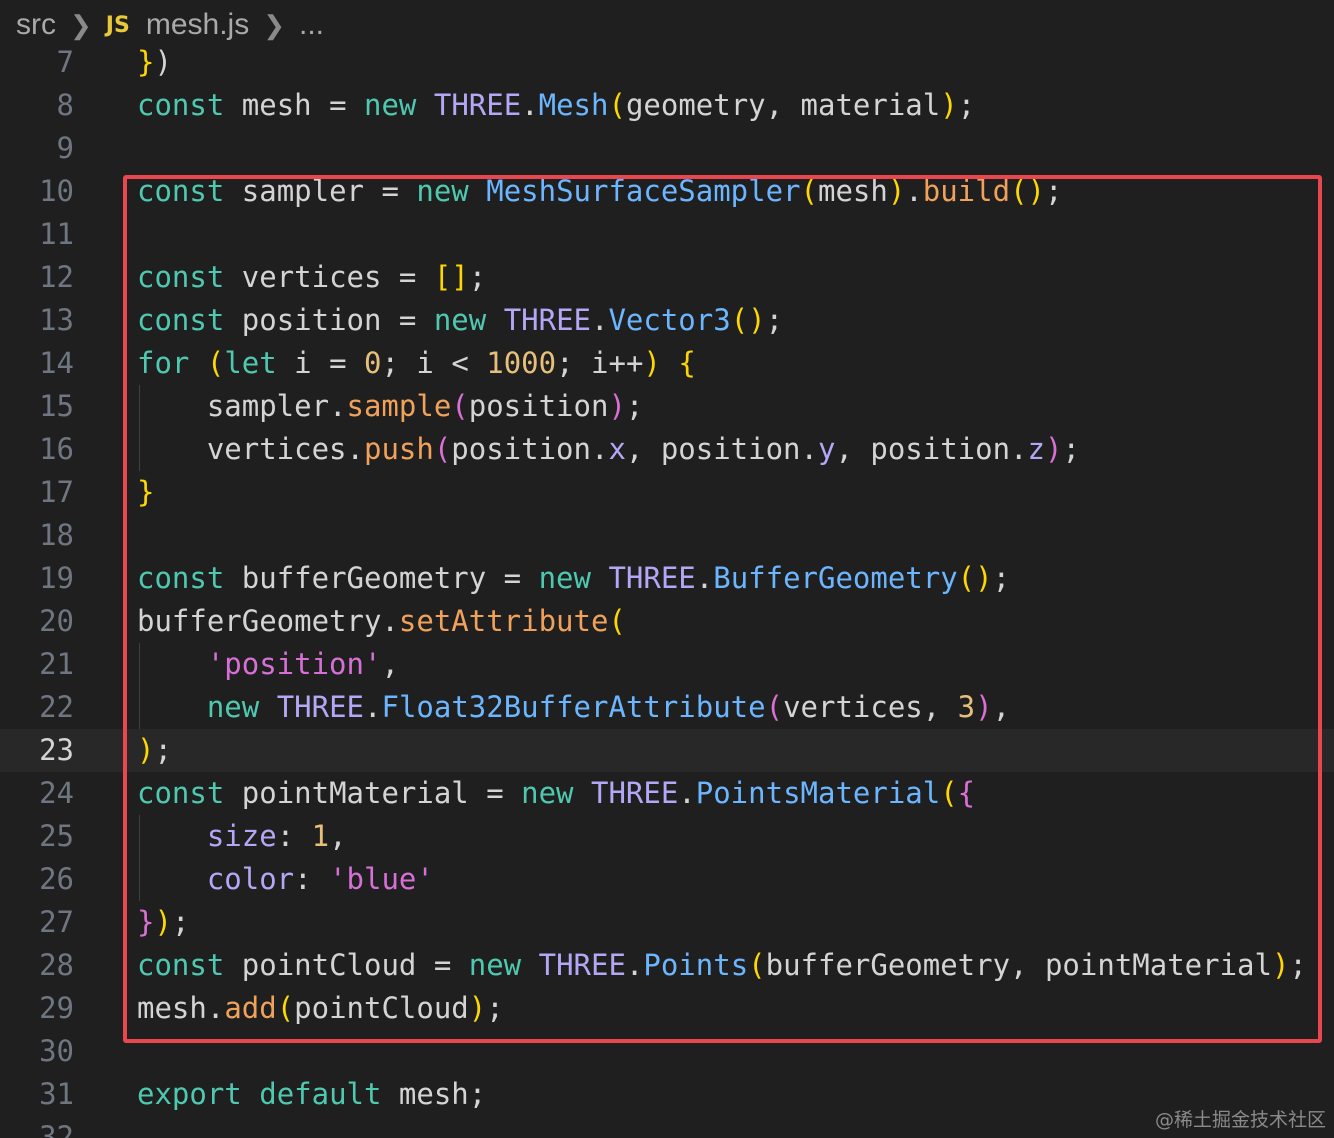 The image size is (1334, 1138). Describe the element at coordinates (56, 363) in the screenshot. I see `line-number: 14` at that location.